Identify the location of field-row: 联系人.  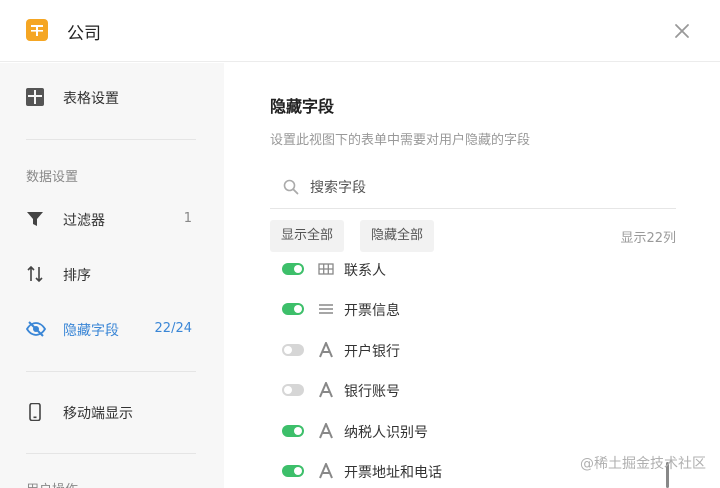
(462, 270).